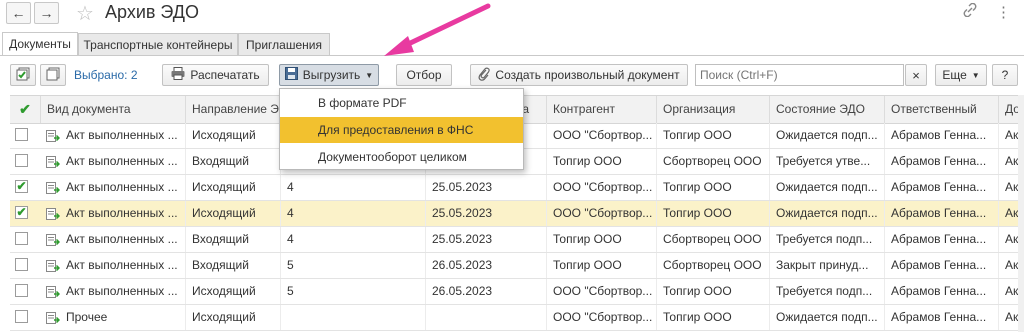 The width and height of the screenshot is (1024, 332). Describe the element at coordinates (401, 157) in the screenshot. I see `menu-item-full-workflow: Документооборот целиком` at that location.